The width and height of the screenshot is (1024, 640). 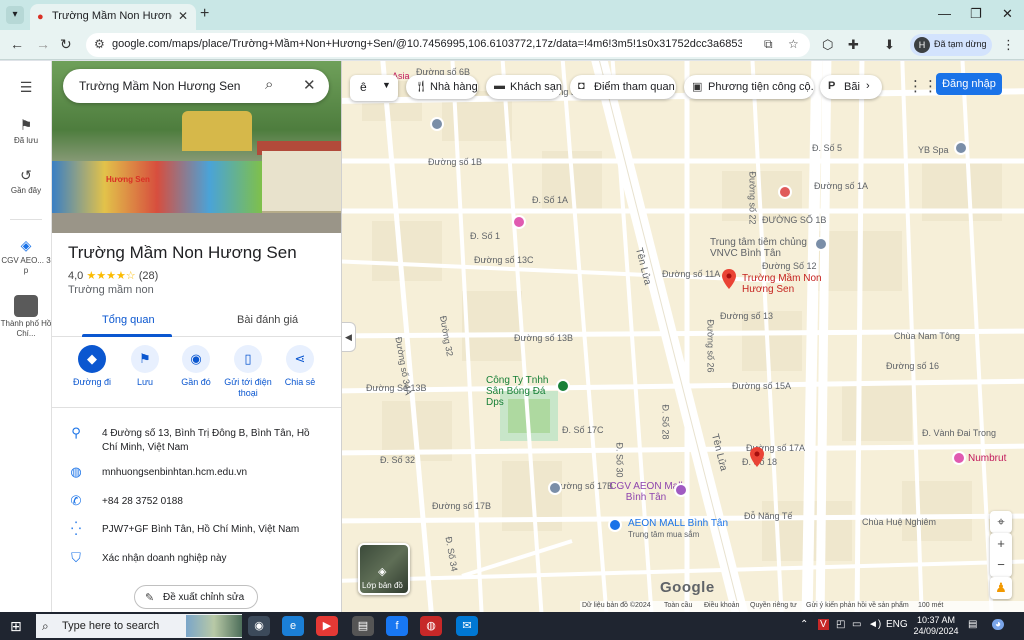 I want to click on notifications-icon: ▤, so click(x=972, y=624).